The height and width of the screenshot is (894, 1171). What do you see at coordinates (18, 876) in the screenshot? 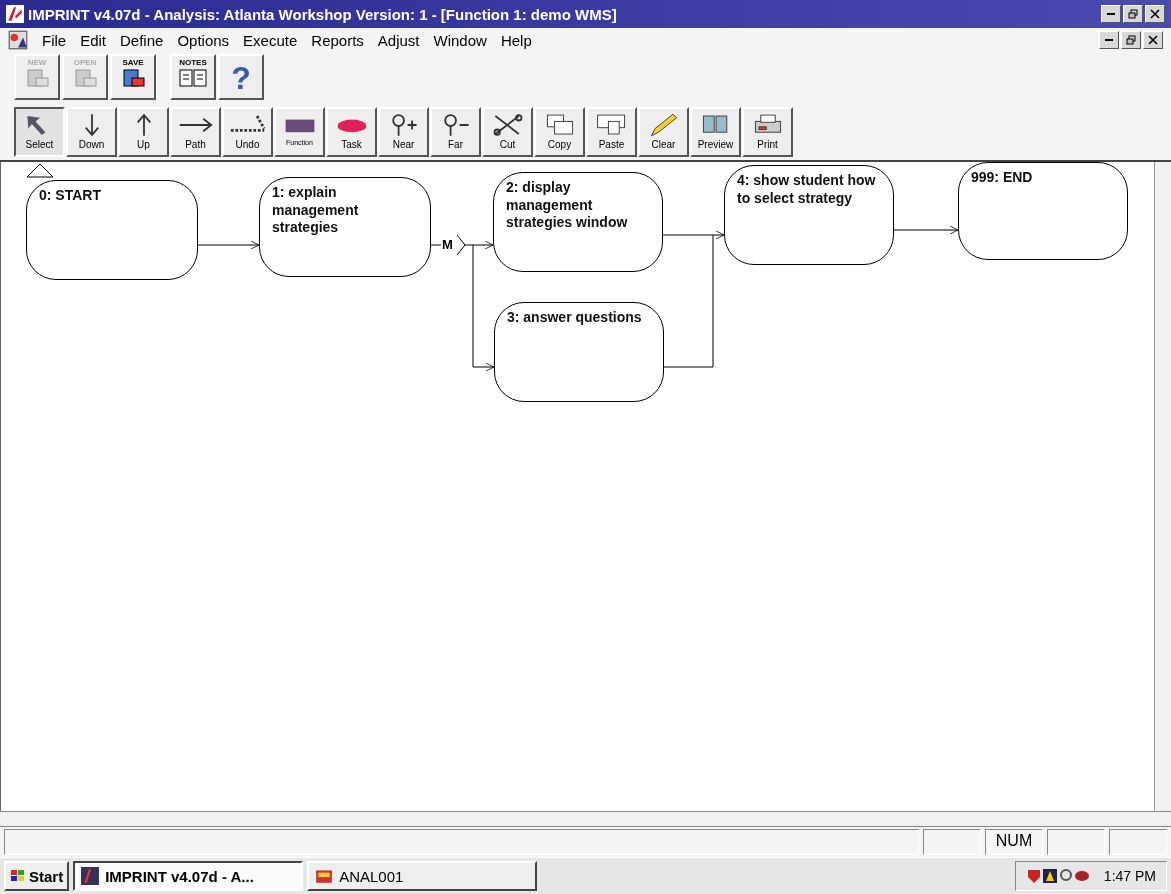
I see `windows-logo-icon` at bounding box center [18, 876].